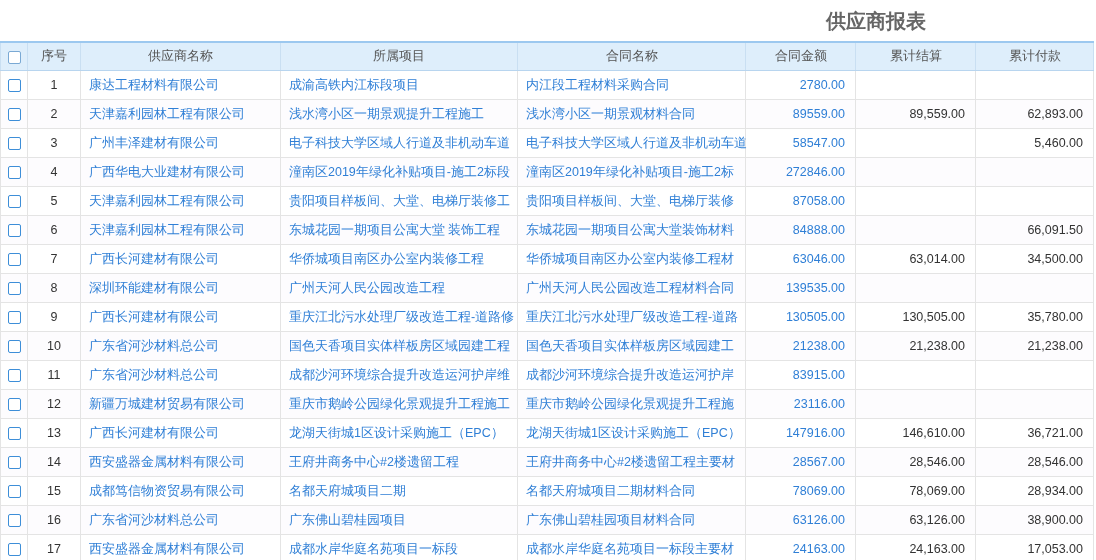 The height and width of the screenshot is (560, 1096). Describe the element at coordinates (399, 56) in the screenshot. I see `column-header: 所属项目` at that location.